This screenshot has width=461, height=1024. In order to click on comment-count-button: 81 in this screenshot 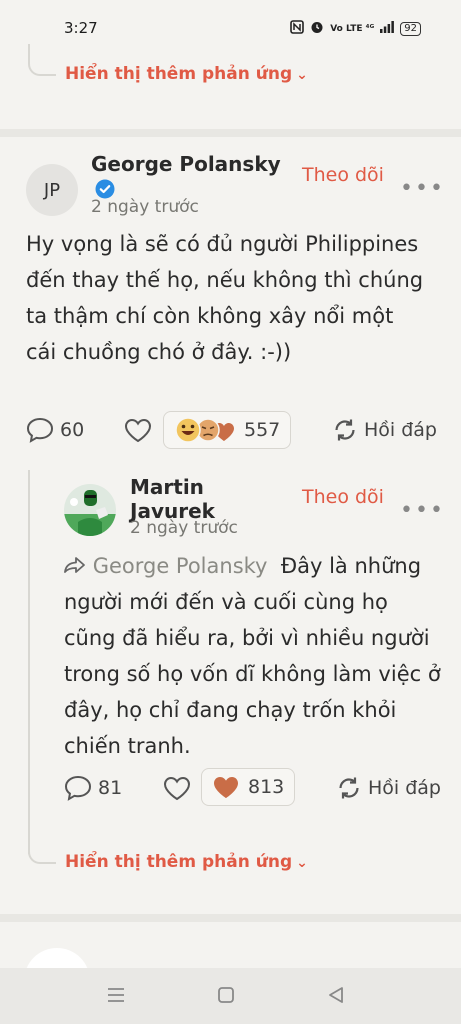, I will do `click(93, 788)`.